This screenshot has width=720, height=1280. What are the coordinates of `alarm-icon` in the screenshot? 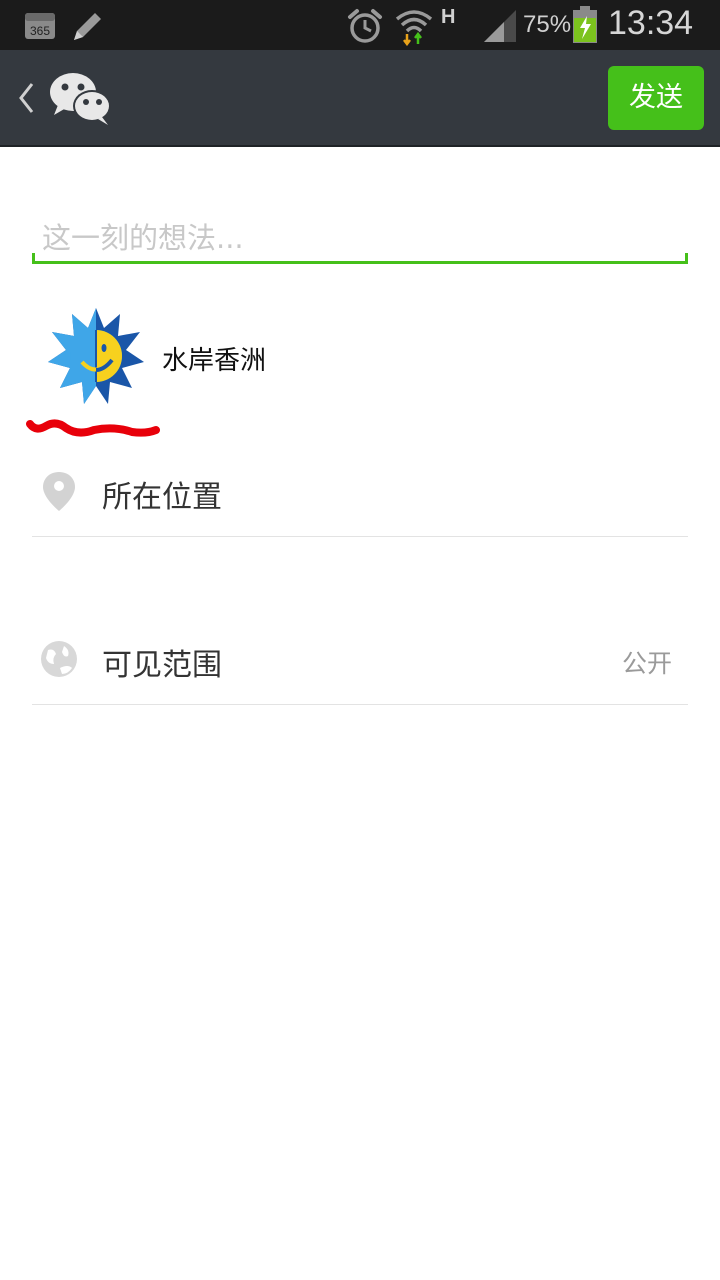 It's located at (365, 26).